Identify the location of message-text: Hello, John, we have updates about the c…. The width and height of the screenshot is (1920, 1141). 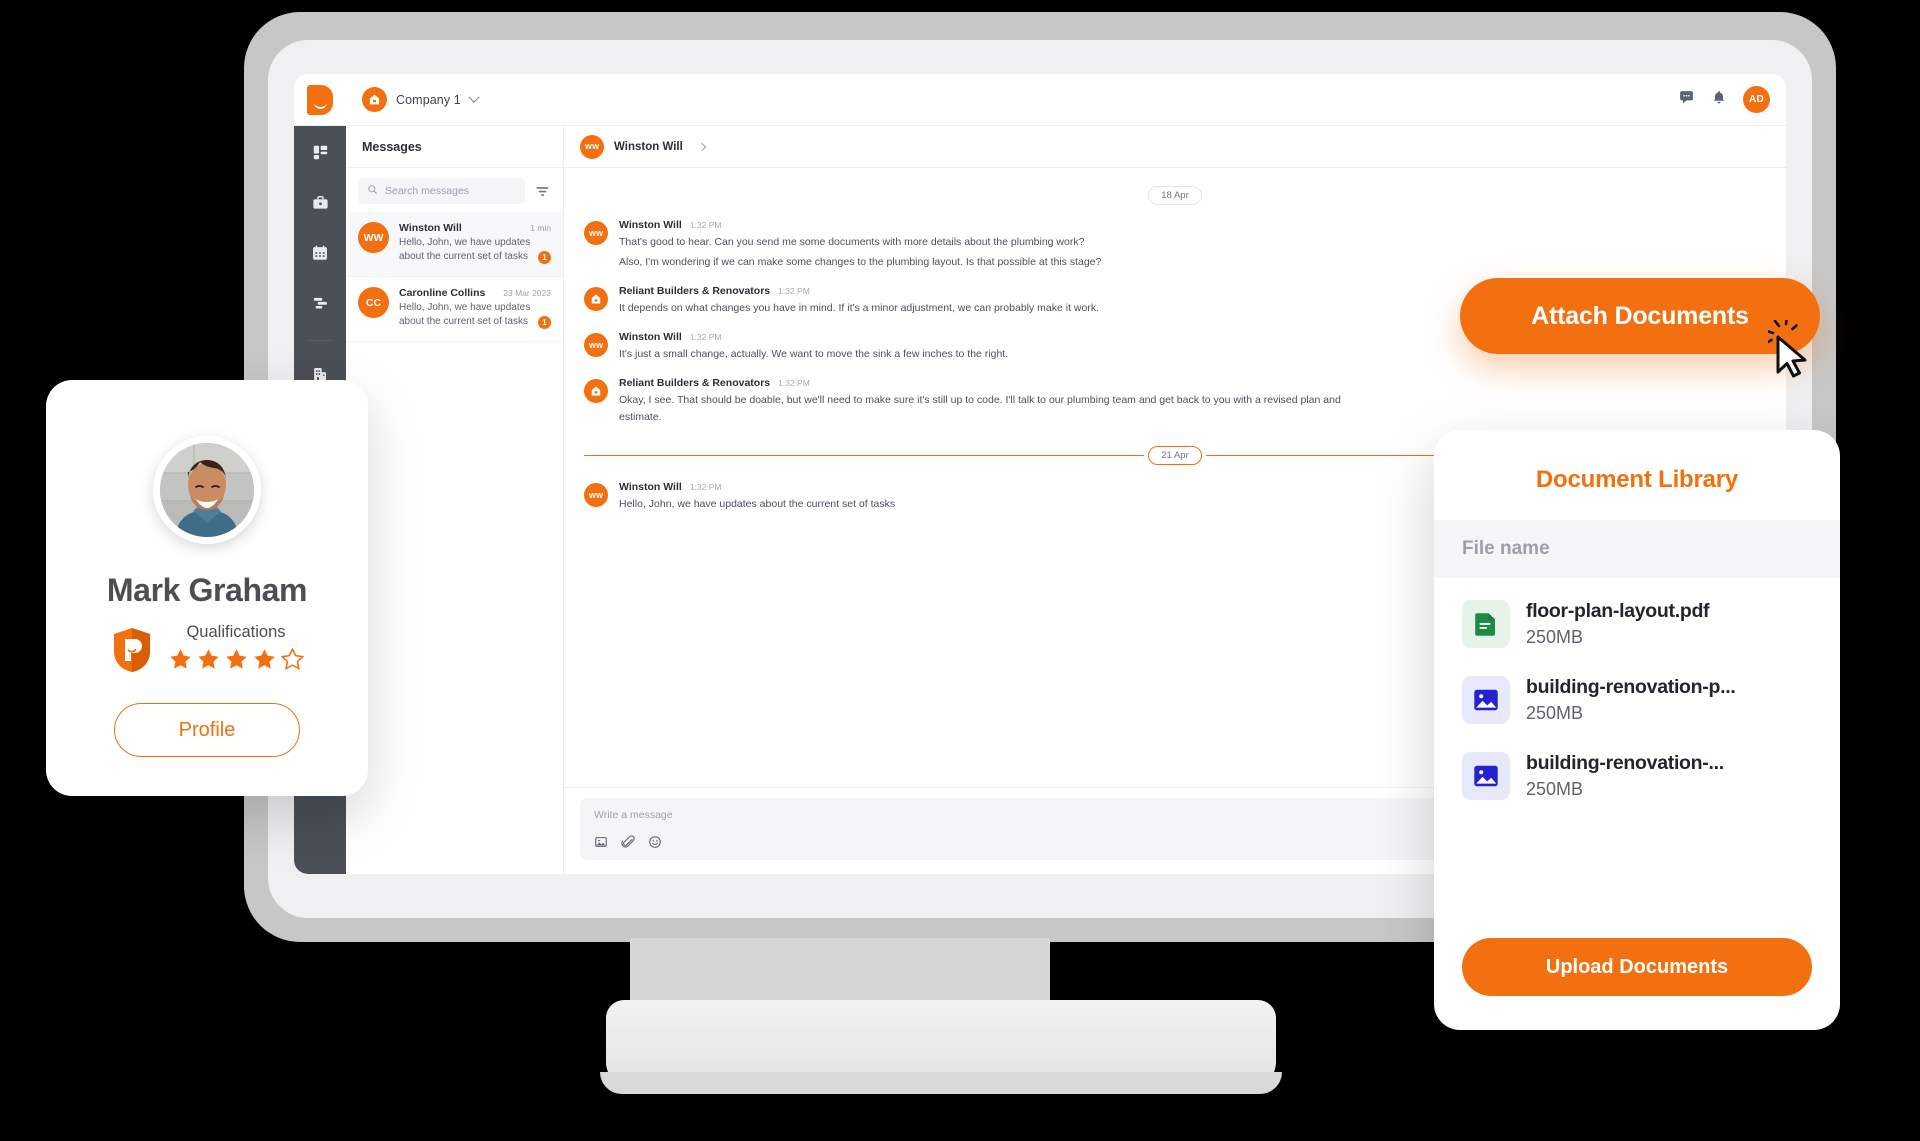
(757, 504).